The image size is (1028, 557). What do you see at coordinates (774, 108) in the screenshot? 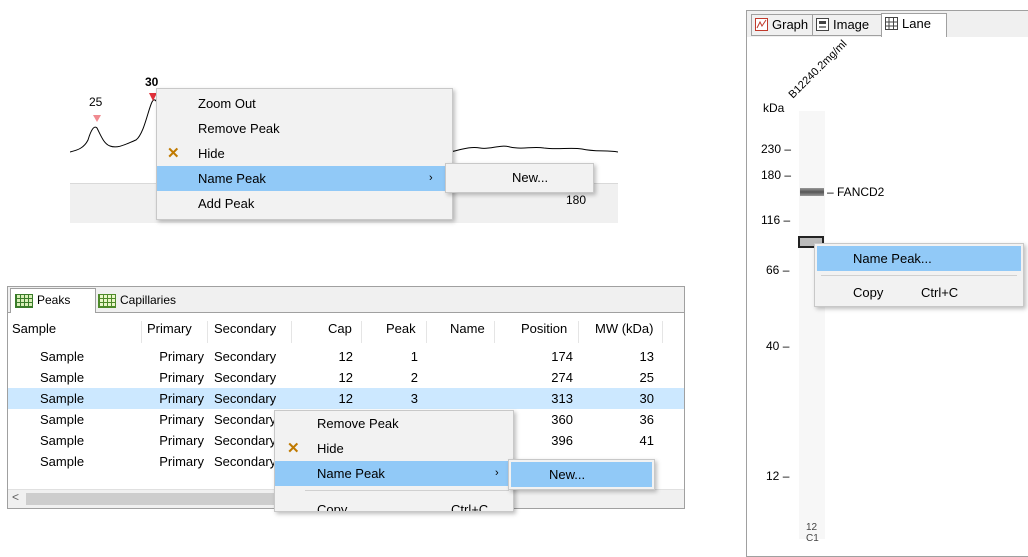
I see `kda-label: kDa` at bounding box center [774, 108].